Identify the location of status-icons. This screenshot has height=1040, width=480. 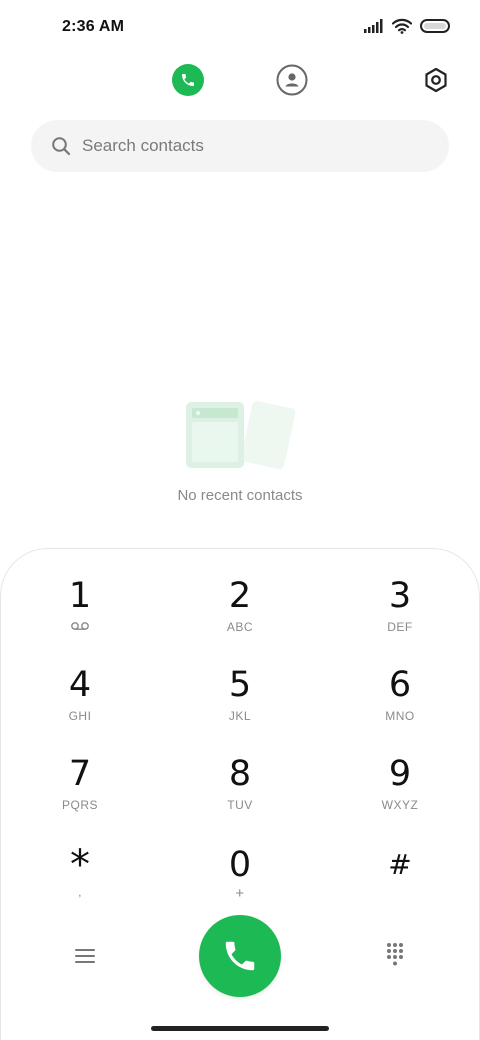
(407, 26).